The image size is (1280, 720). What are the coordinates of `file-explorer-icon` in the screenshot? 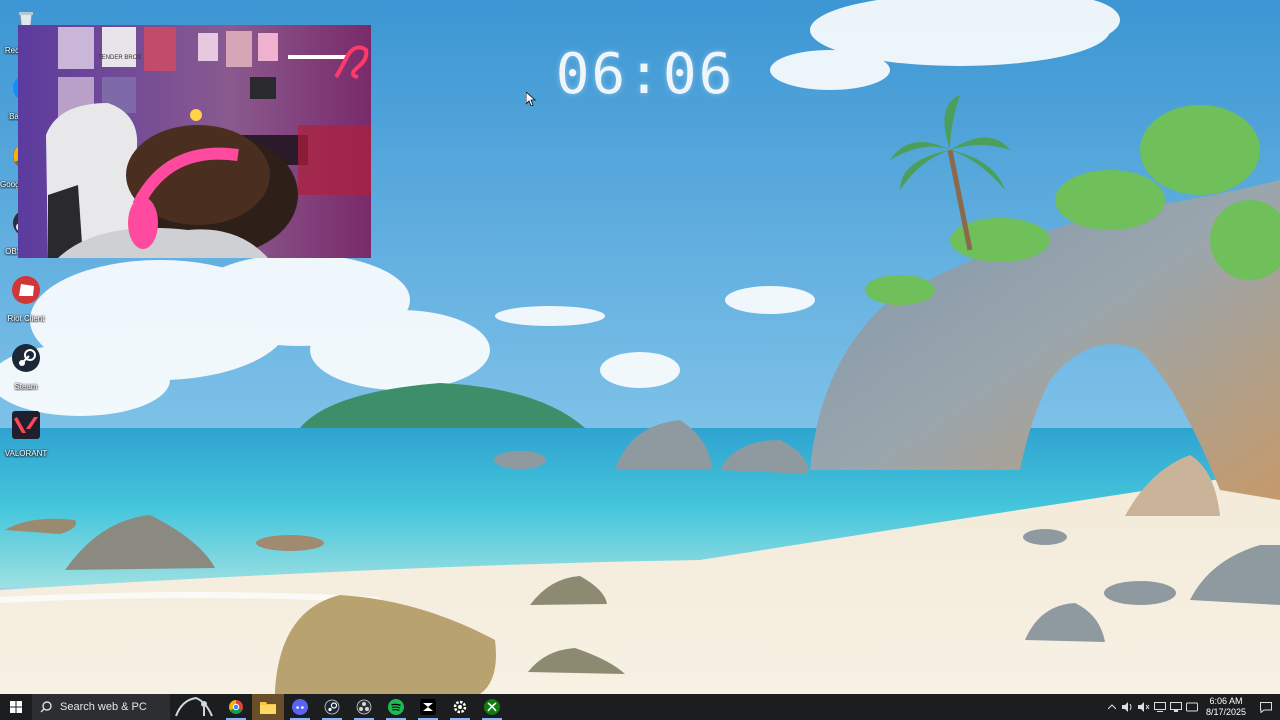 It's located at (268, 708).